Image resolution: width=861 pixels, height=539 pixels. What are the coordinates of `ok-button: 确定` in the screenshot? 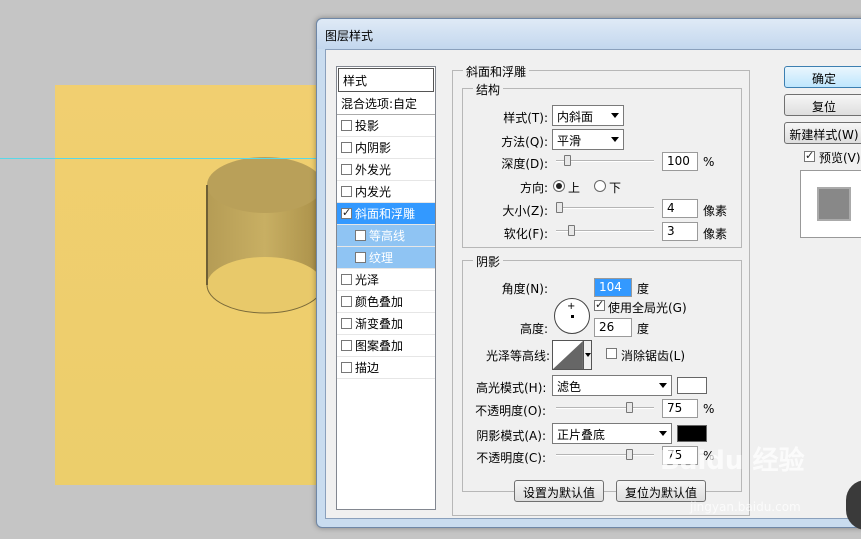 It's located at (822, 77).